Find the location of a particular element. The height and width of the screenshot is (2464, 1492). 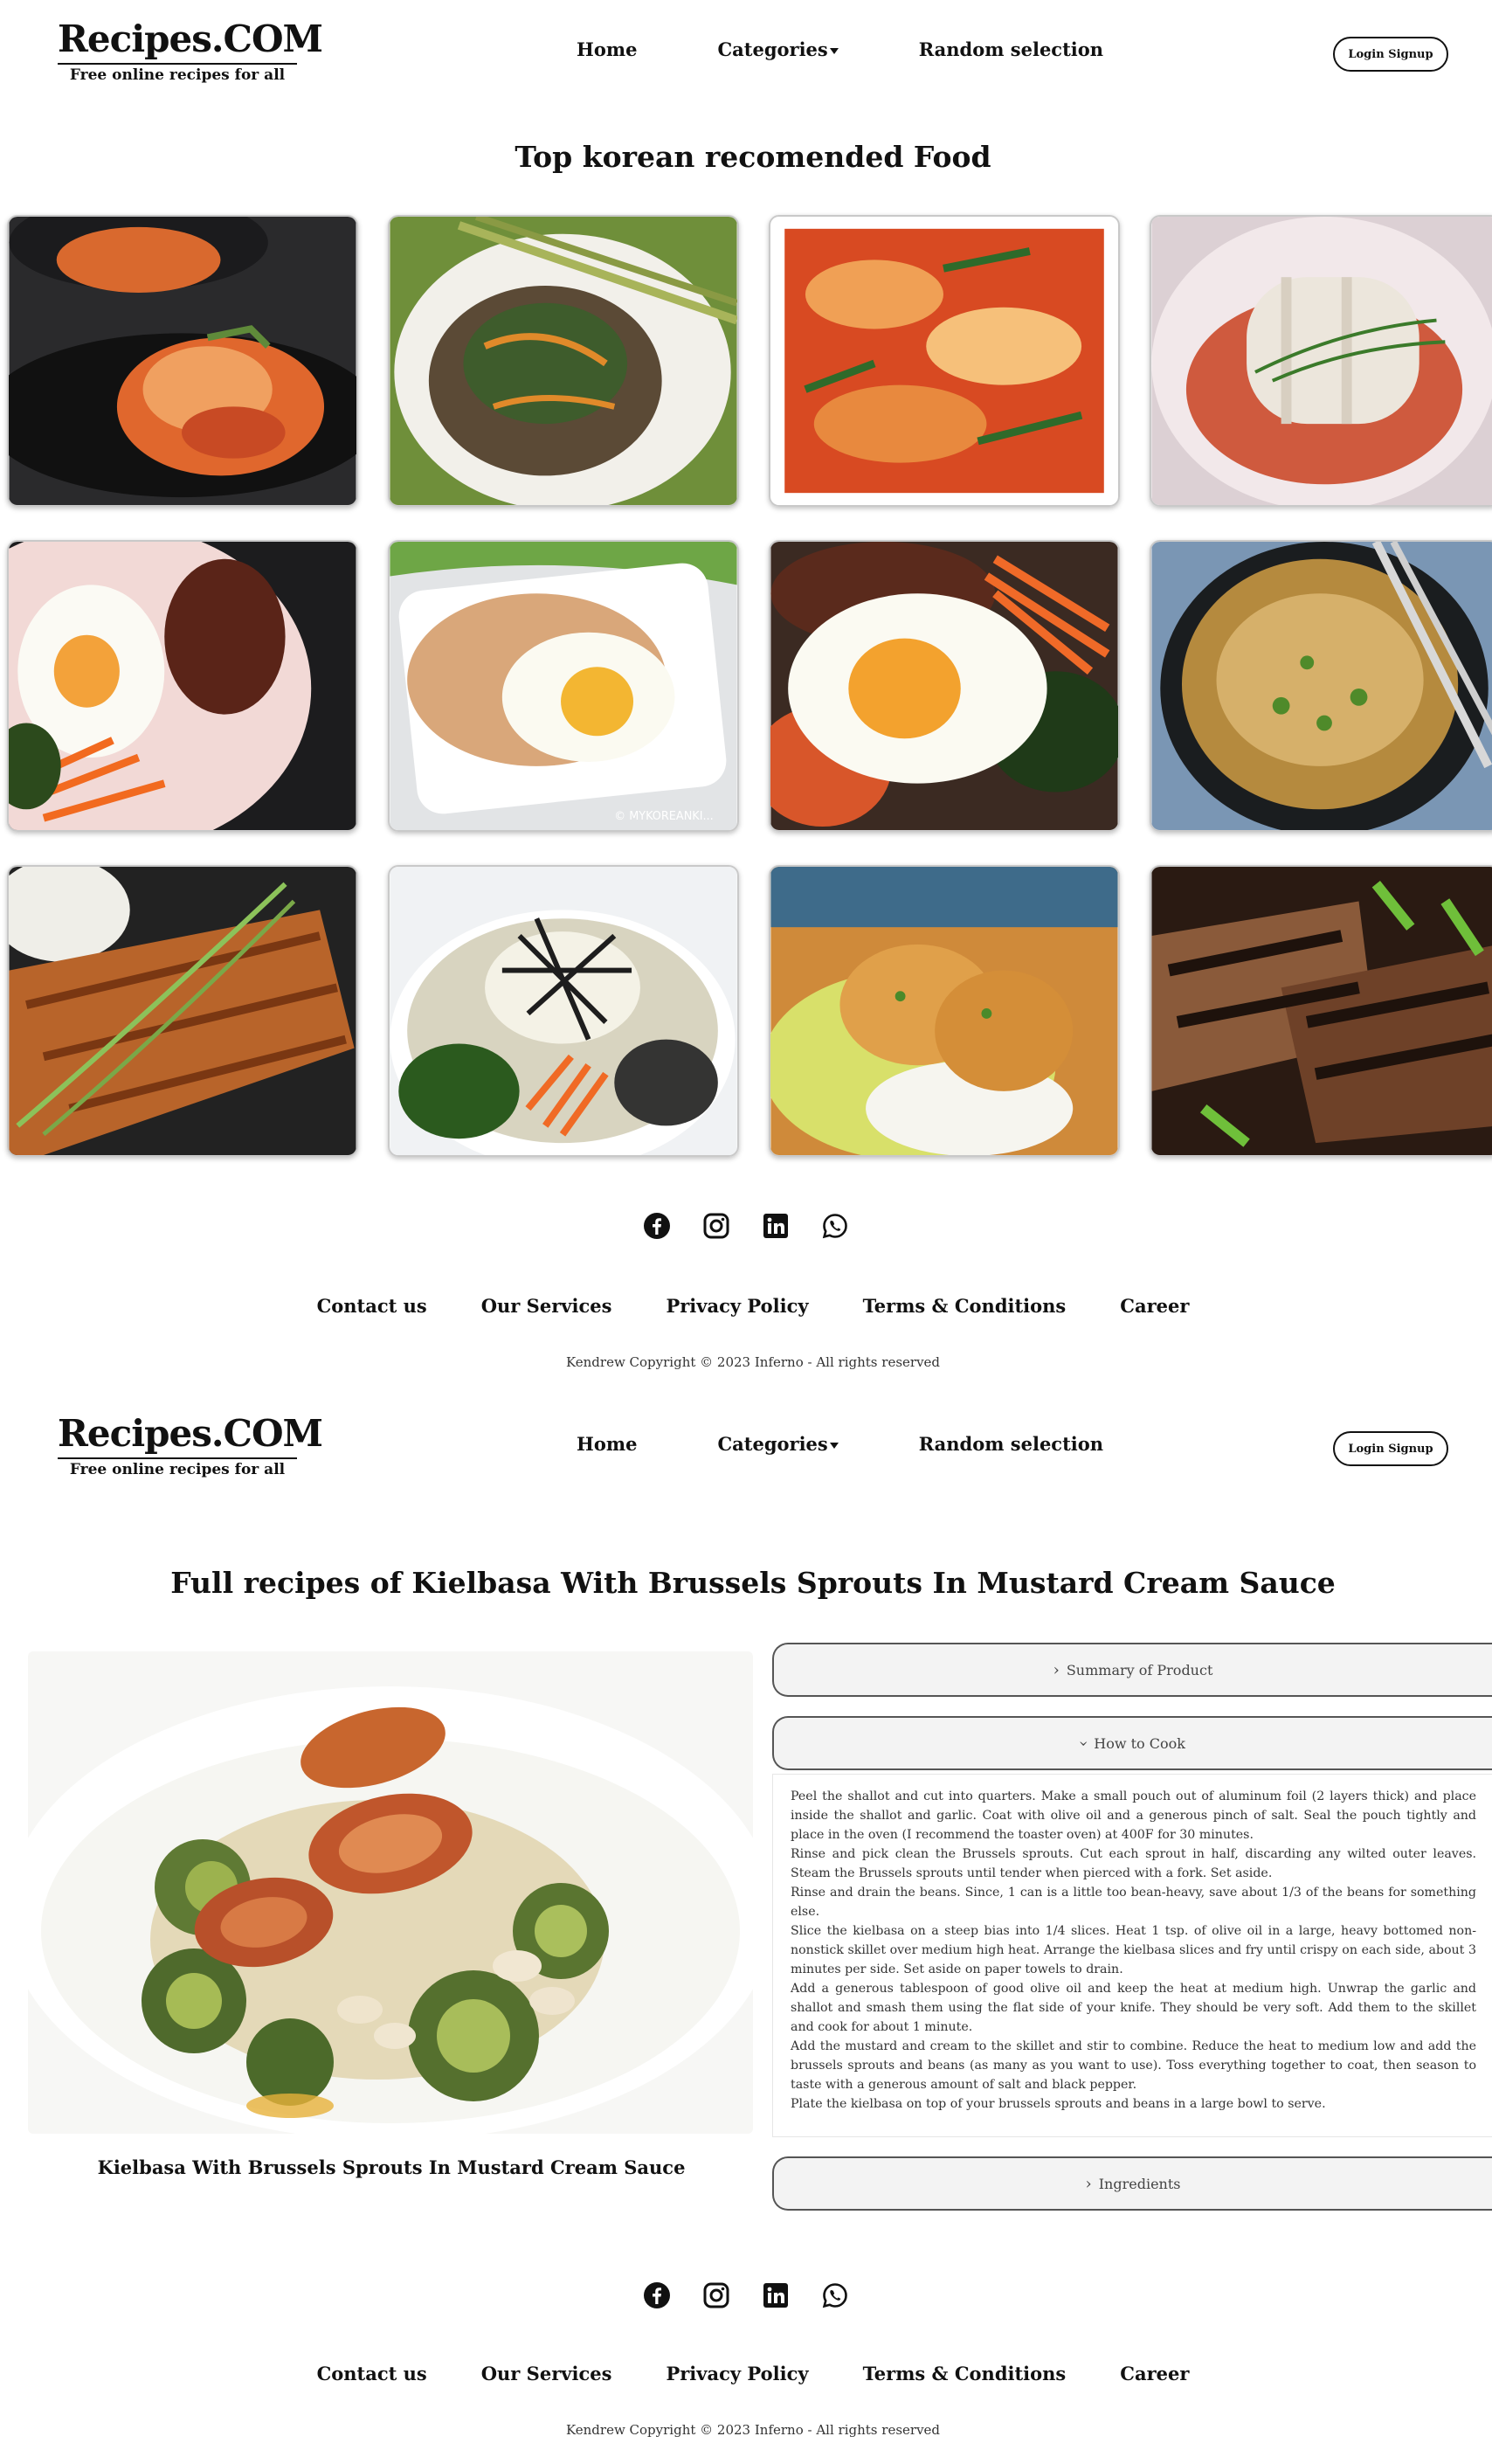

food-card-pork-cutlet is located at coordinates (182, 1011).